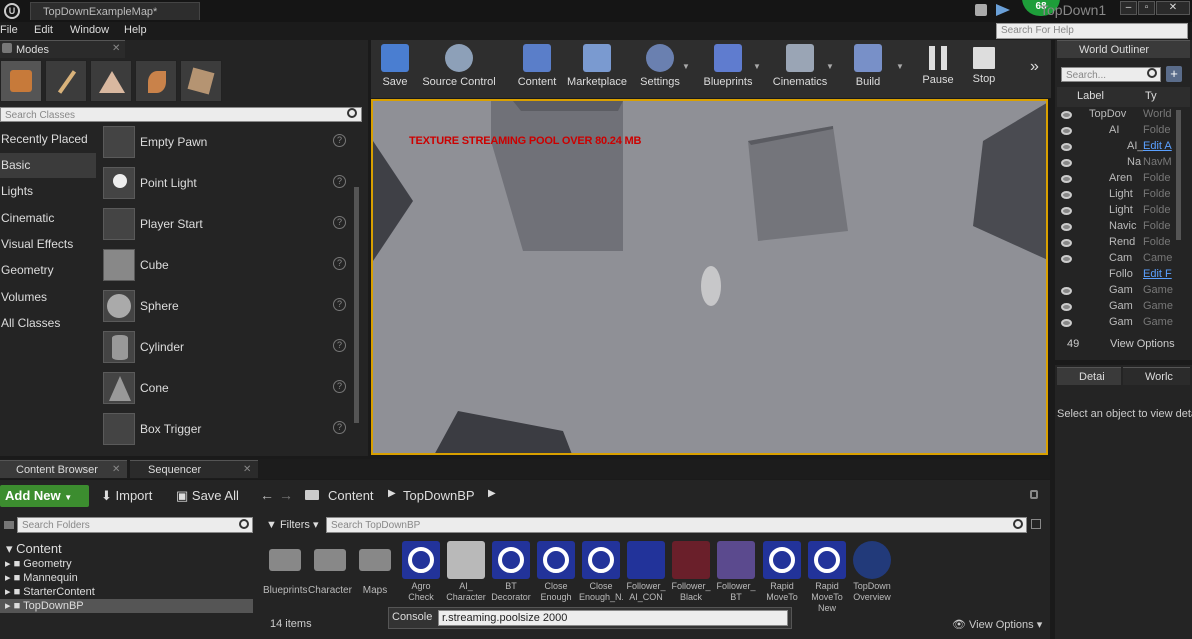 This screenshot has width=1192, height=639. Describe the element at coordinates (111, 81) in the screenshot. I see `landscape-mode-icon` at that location.